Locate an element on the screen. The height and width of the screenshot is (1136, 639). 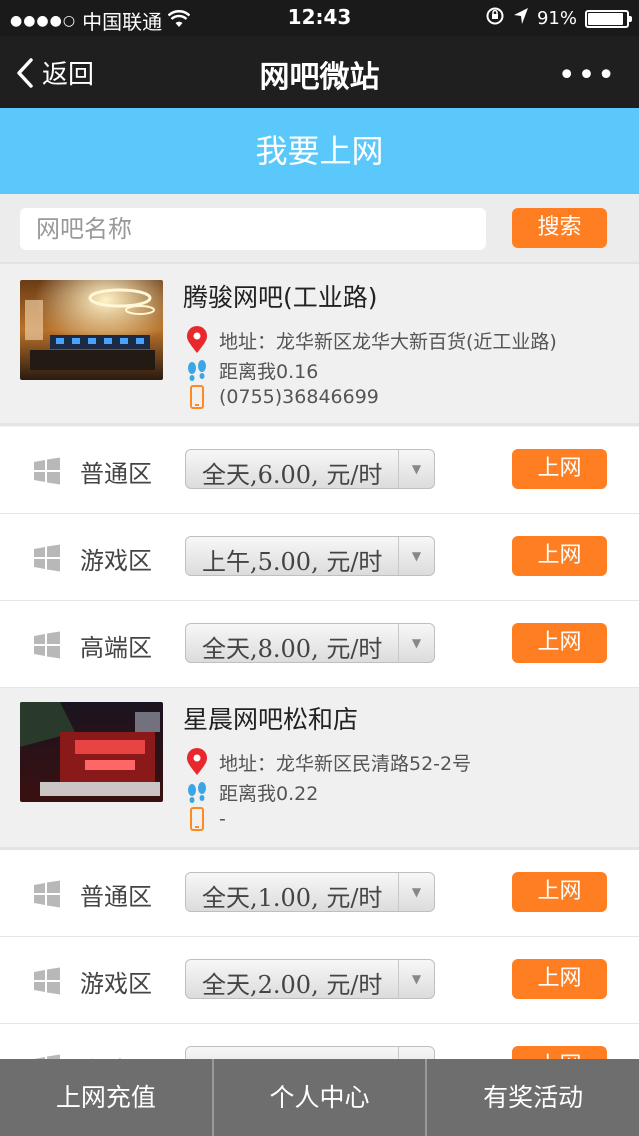
zone-row: 普通区 全天,1.00, 元/时 ▼ 上网 is located at coordinates (319, 893).